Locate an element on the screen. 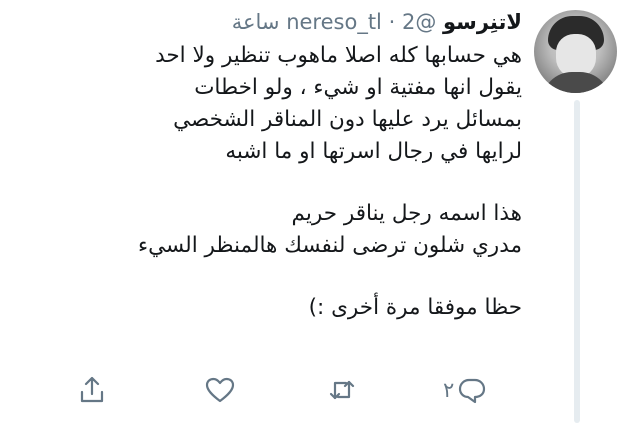  reply-button: ٢ is located at coordinates (465, 390).